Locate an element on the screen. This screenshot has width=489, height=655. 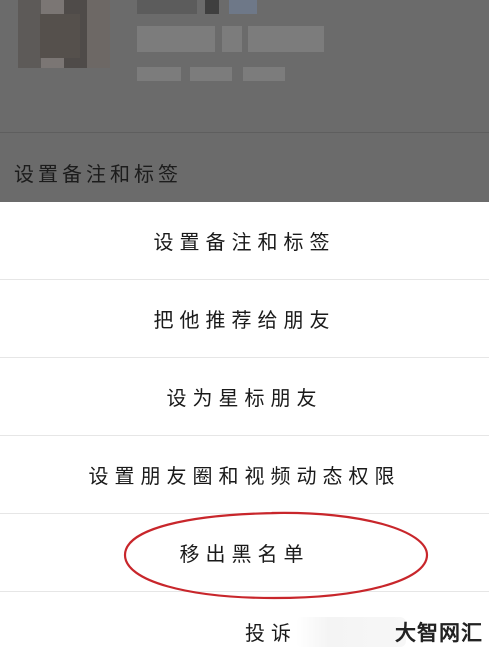
watermark: 大智网汇 is located at coordinates (439, 633).